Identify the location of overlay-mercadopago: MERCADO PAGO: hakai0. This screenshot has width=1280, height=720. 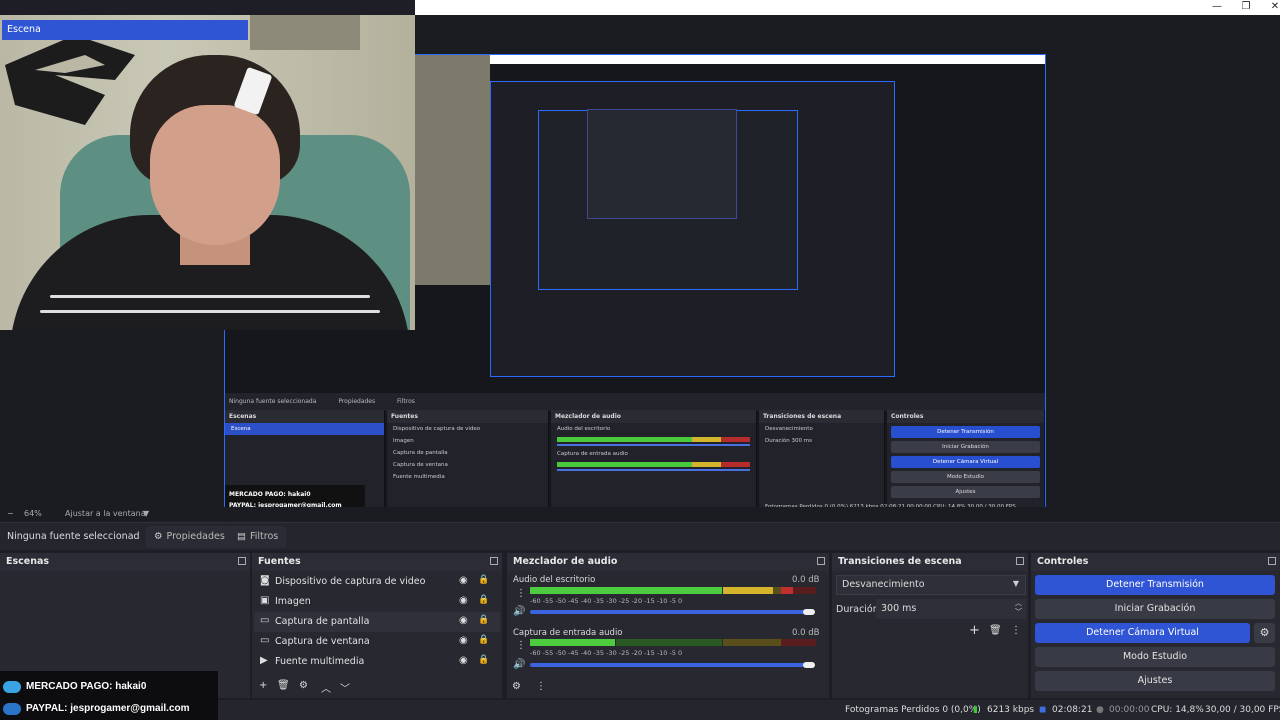
(86, 686).